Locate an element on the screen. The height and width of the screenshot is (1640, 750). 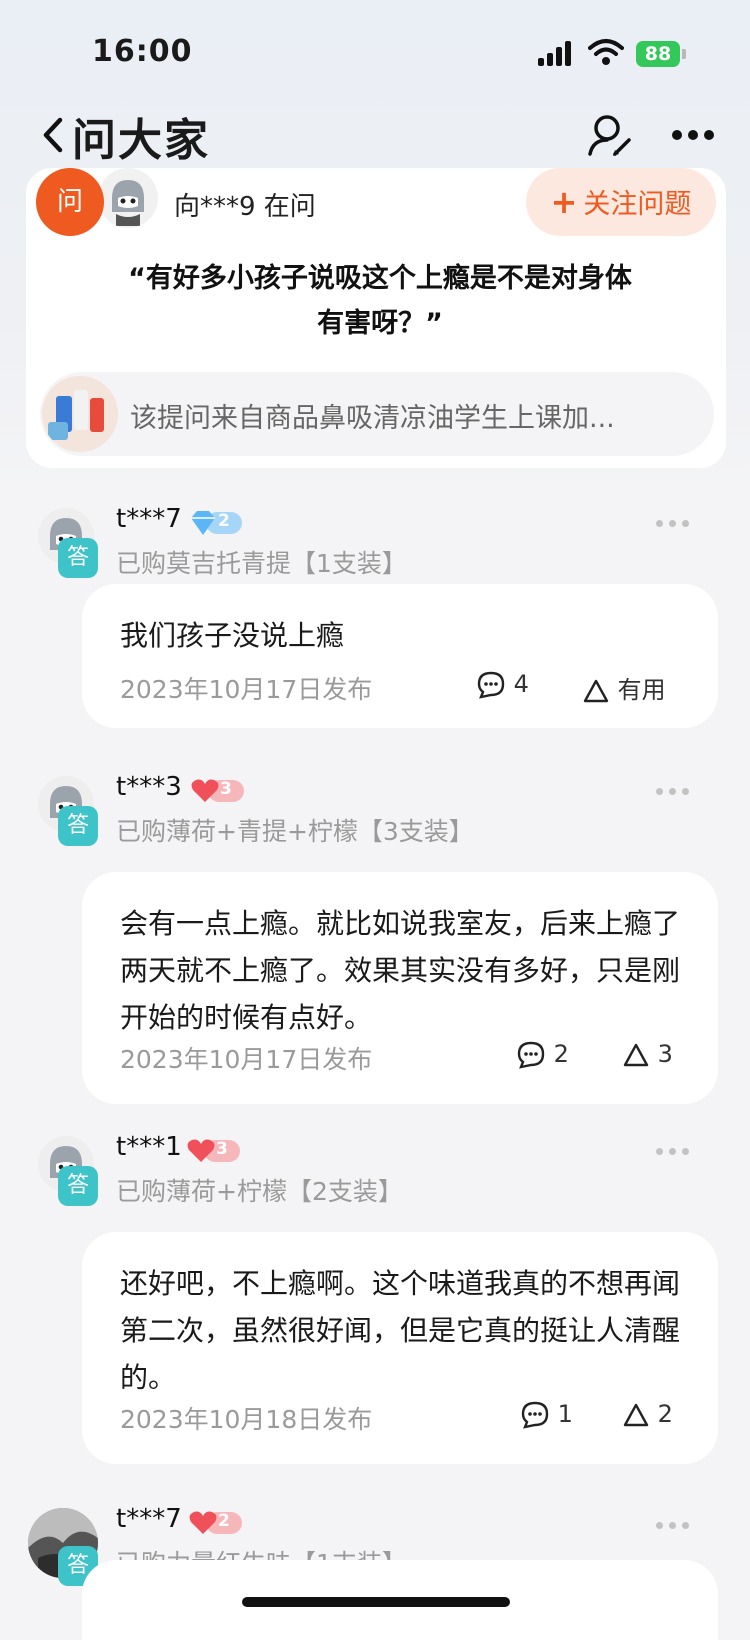
comment-count: 1 is located at coordinates (565, 1414).